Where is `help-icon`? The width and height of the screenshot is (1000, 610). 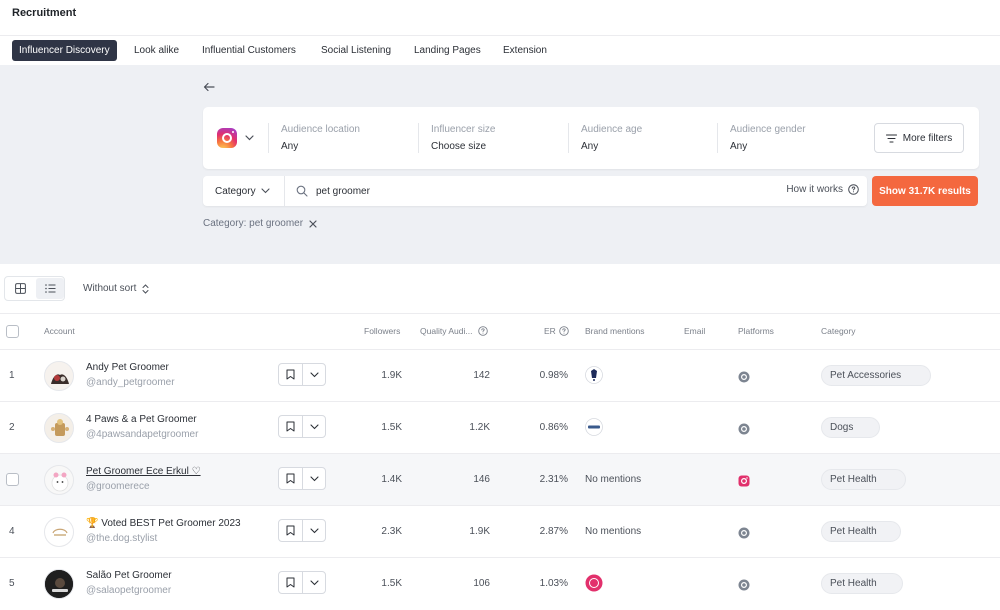 help-icon is located at coordinates (853, 189).